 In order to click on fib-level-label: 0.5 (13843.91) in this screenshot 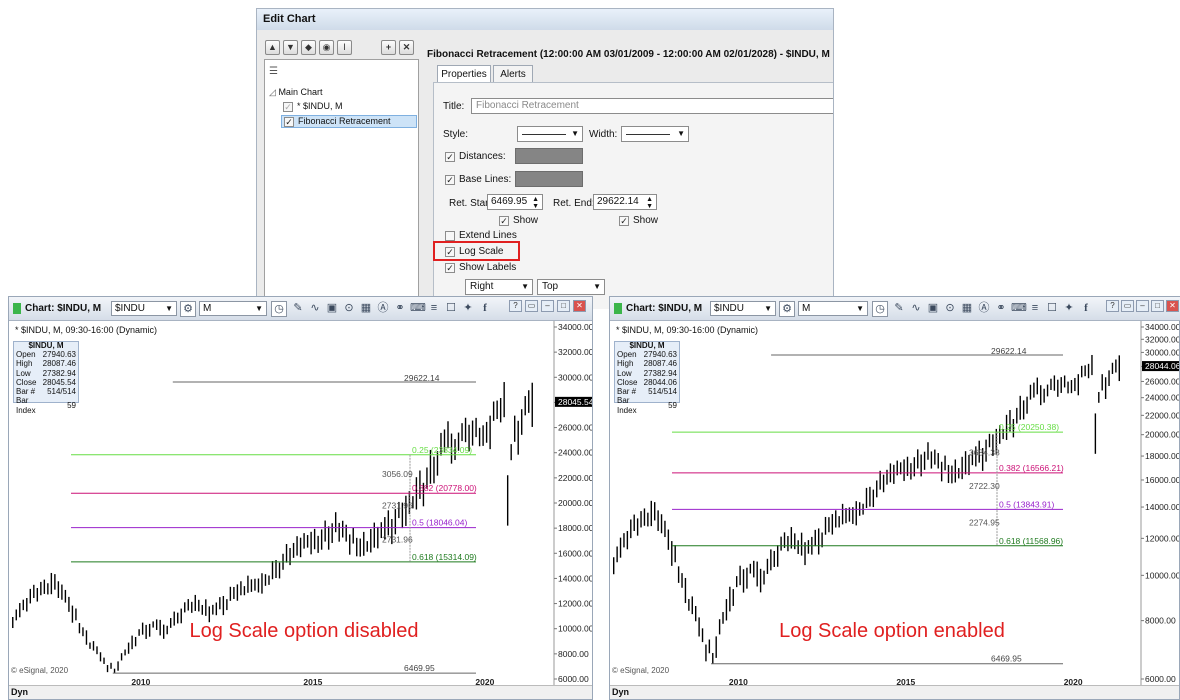, I will do `click(1026, 504)`.